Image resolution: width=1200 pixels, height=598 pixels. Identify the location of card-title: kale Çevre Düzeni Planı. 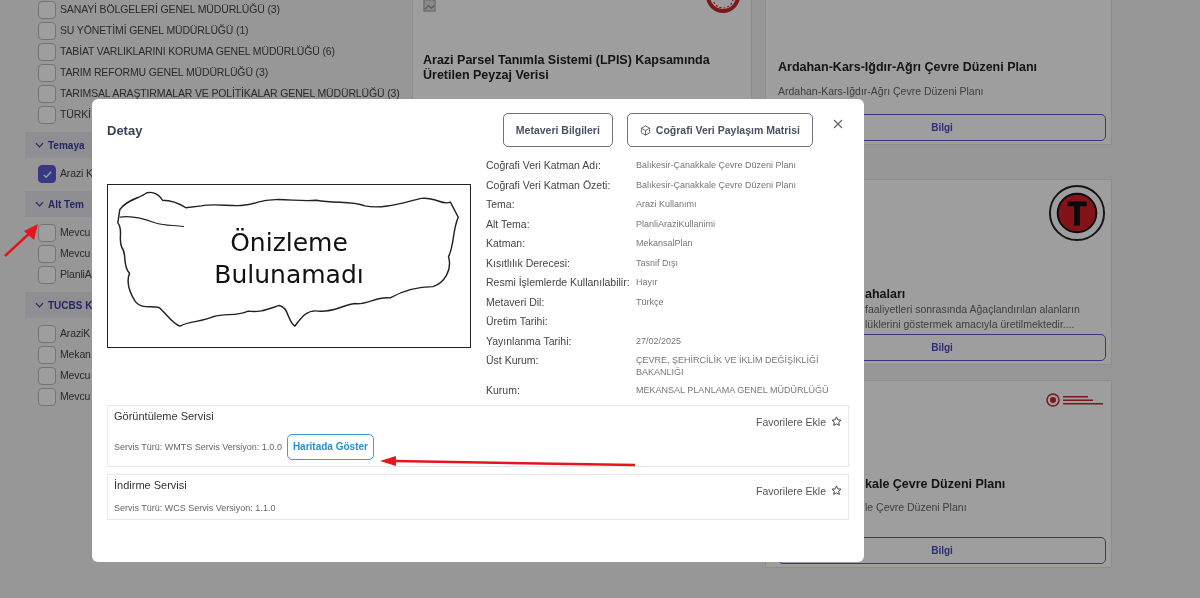
(936, 484).